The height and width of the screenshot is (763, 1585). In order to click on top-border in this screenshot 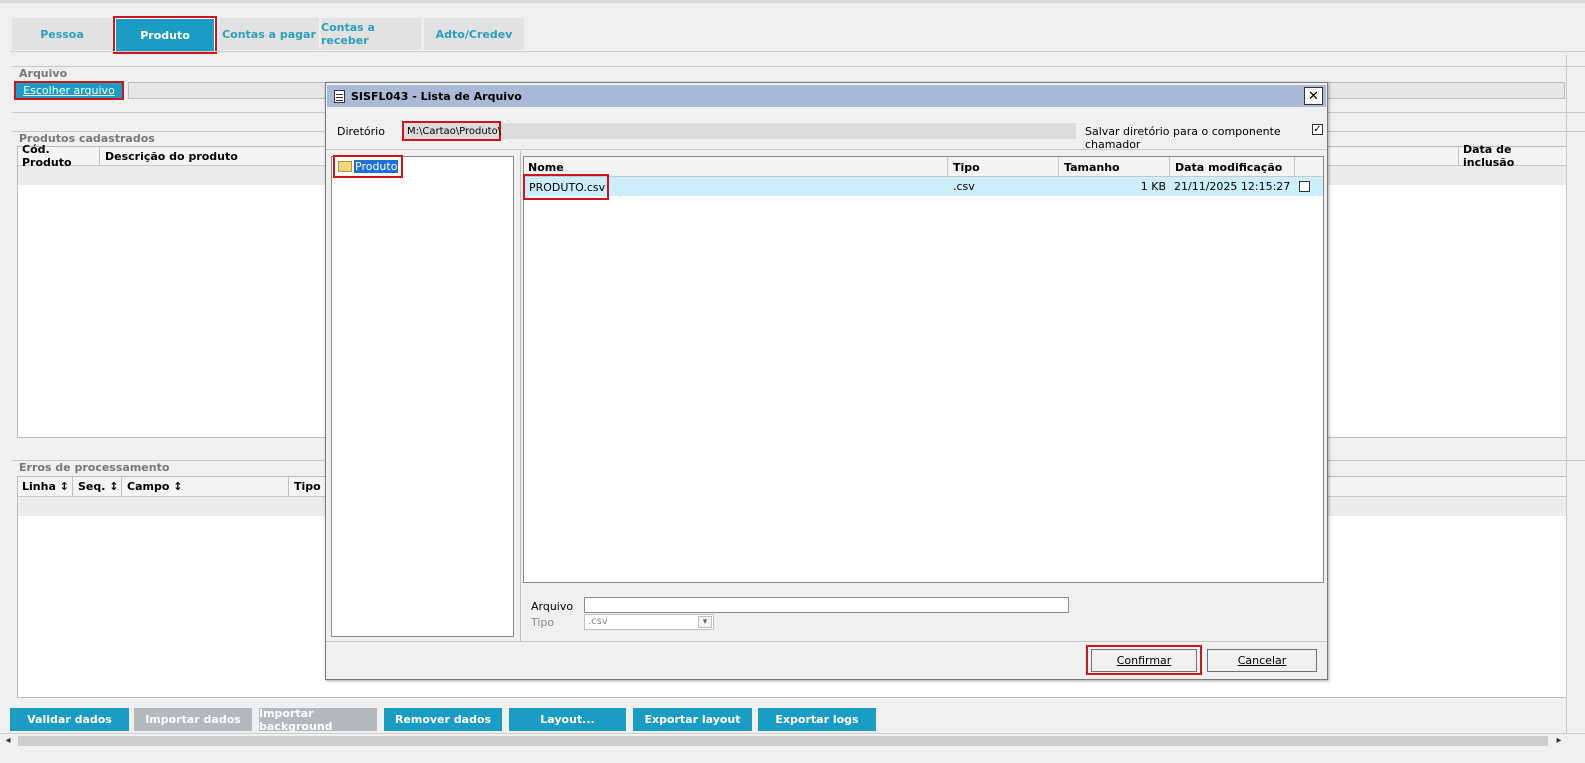, I will do `click(792, 1)`.